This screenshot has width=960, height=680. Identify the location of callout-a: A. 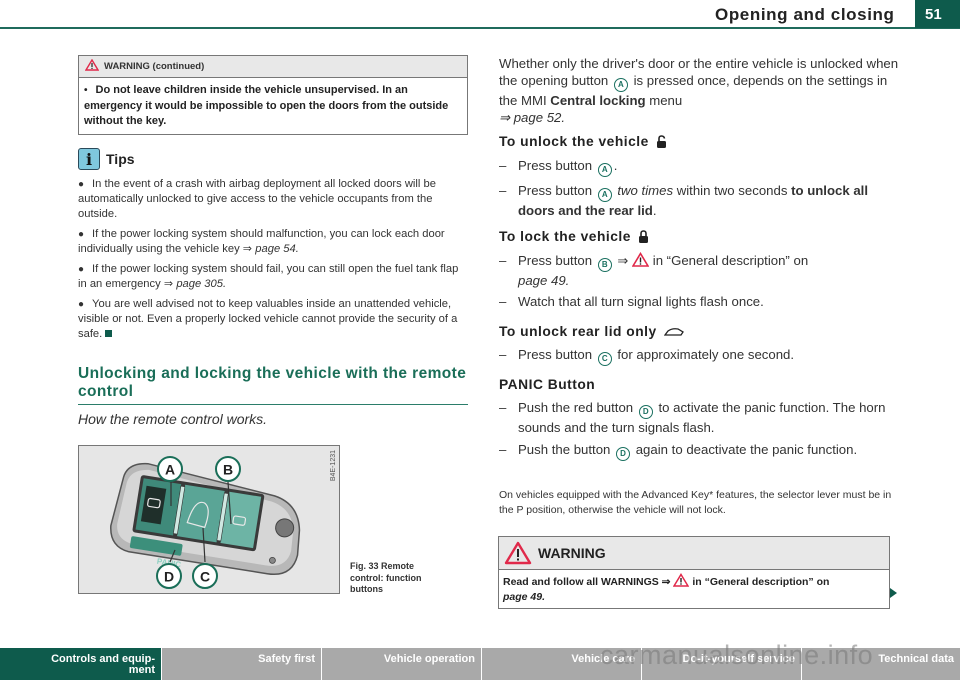
(170, 469).